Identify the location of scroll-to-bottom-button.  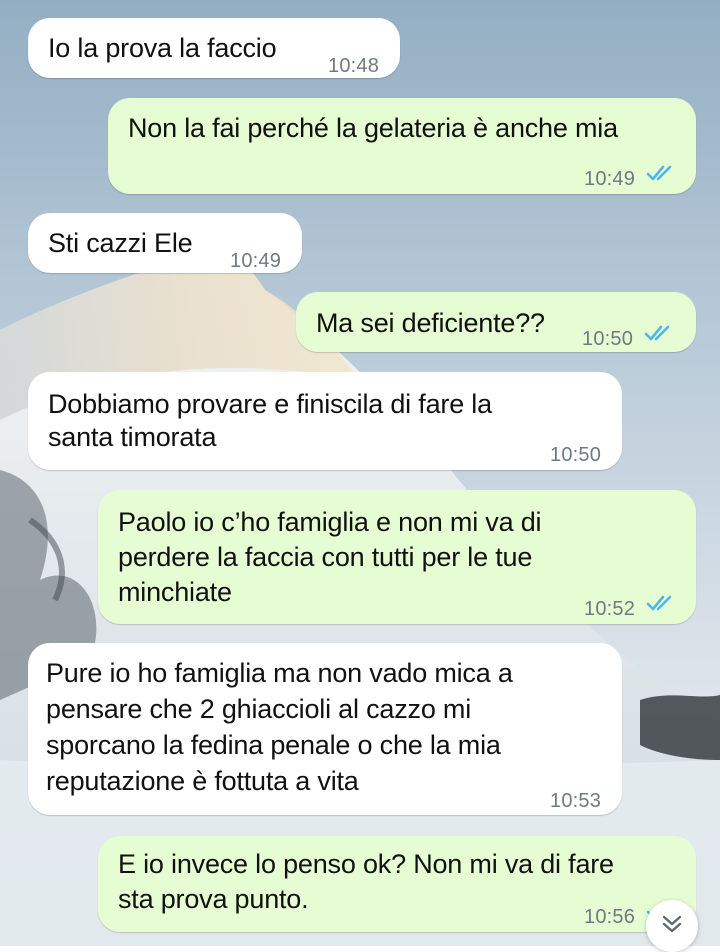
(672, 926).